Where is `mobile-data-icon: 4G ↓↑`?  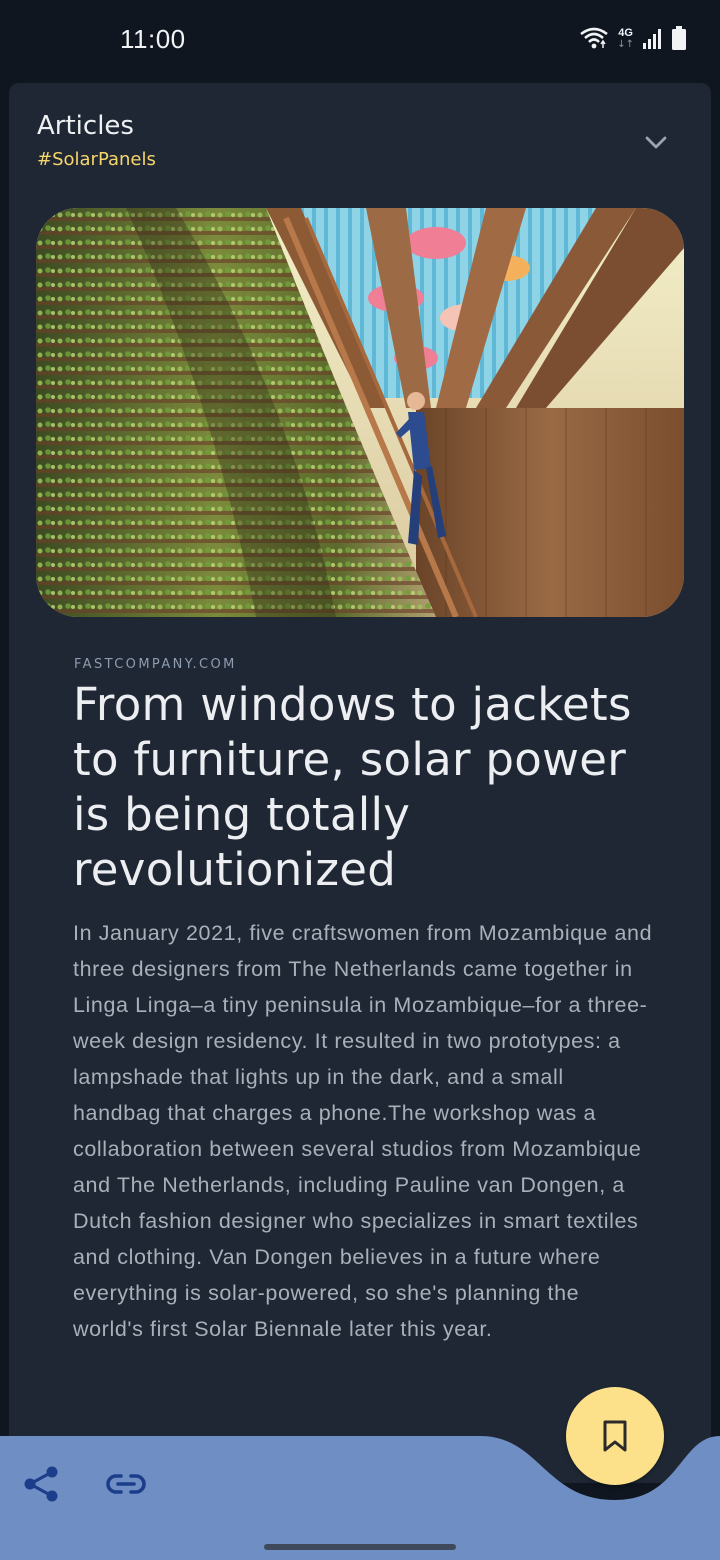
mobile-data-icon: 4G ↓↑ is located at coordinates (625, 39).